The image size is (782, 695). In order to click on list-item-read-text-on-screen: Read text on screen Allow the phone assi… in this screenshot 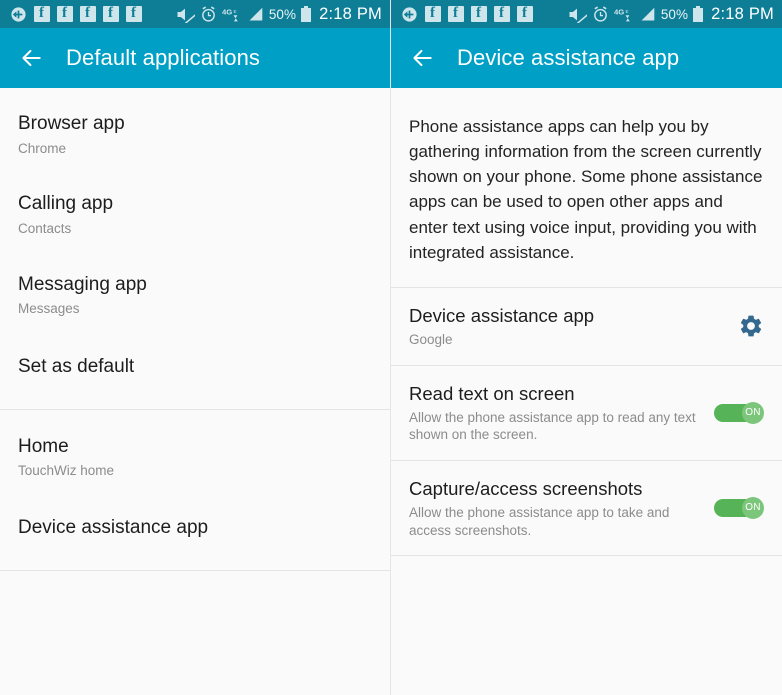, I will do `click(586, 413)`.